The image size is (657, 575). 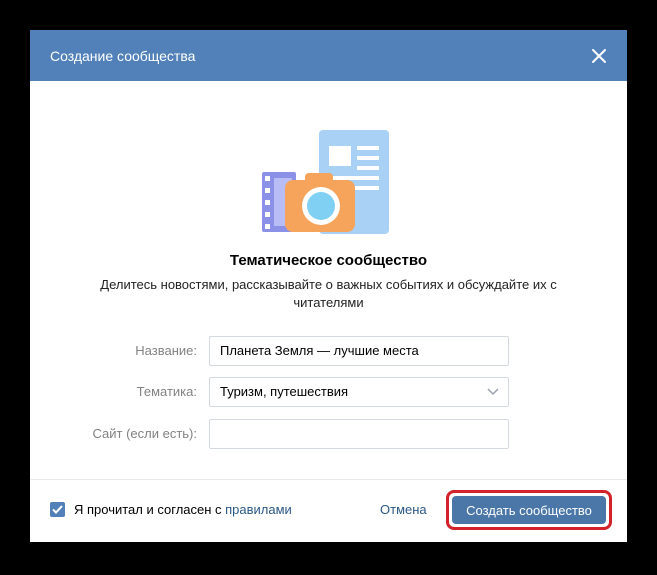 What do you see at coordinates (328, 260) in the screenshot?
I see `community-type-title: Тематическое сообщество` at bounding box center [328, 260].